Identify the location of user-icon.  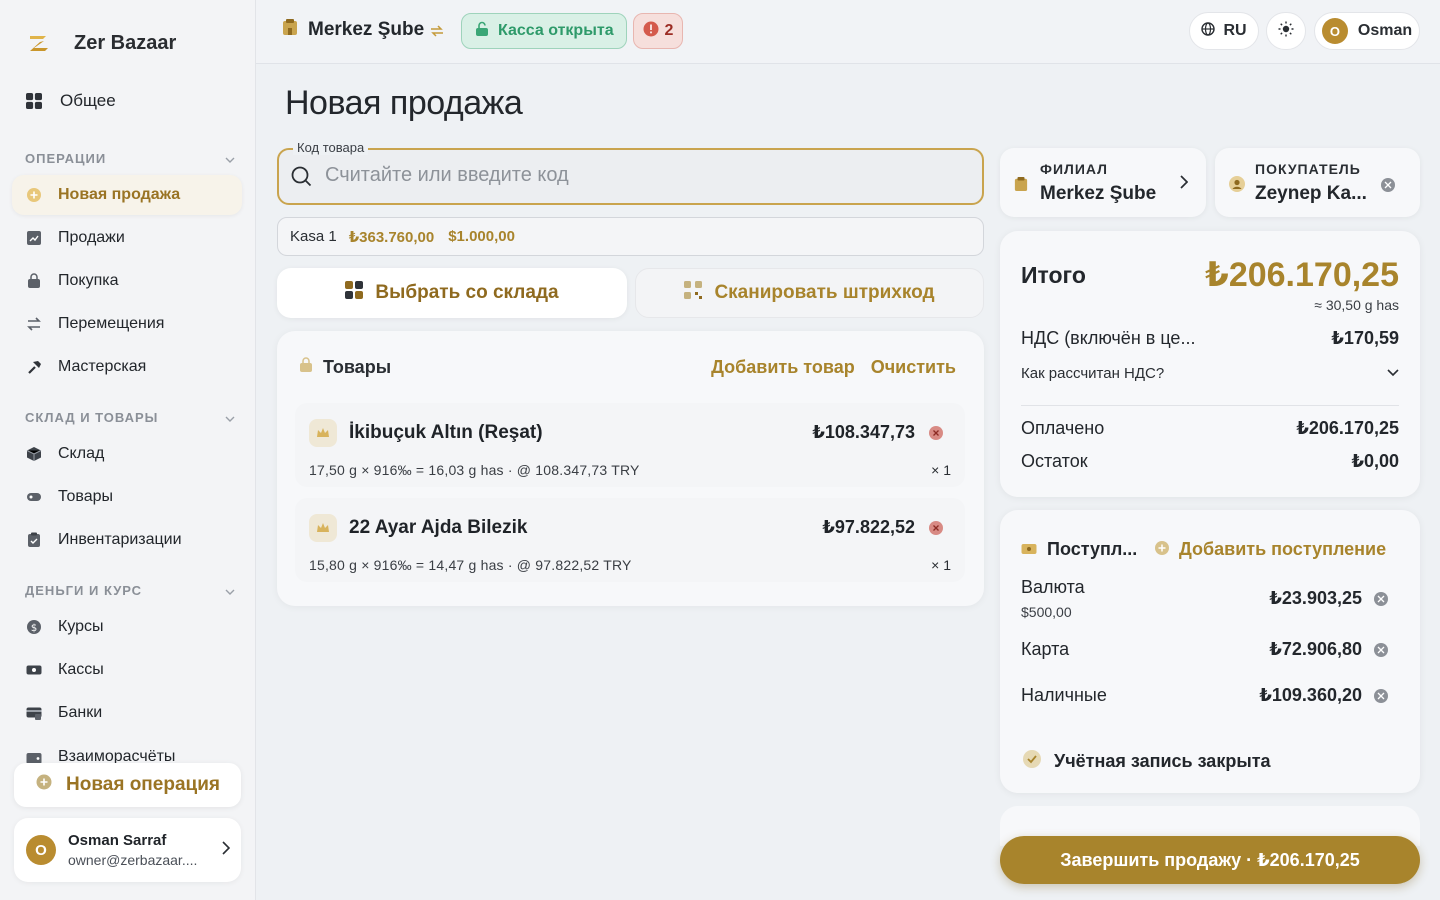
(1237, 186).